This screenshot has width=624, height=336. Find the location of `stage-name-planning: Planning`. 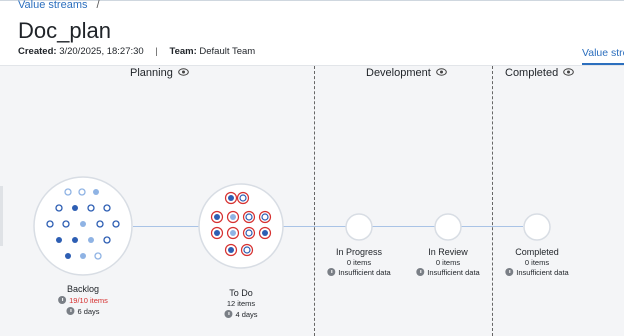

stage-name-planning: Planning is located at coordinates (151, 73).